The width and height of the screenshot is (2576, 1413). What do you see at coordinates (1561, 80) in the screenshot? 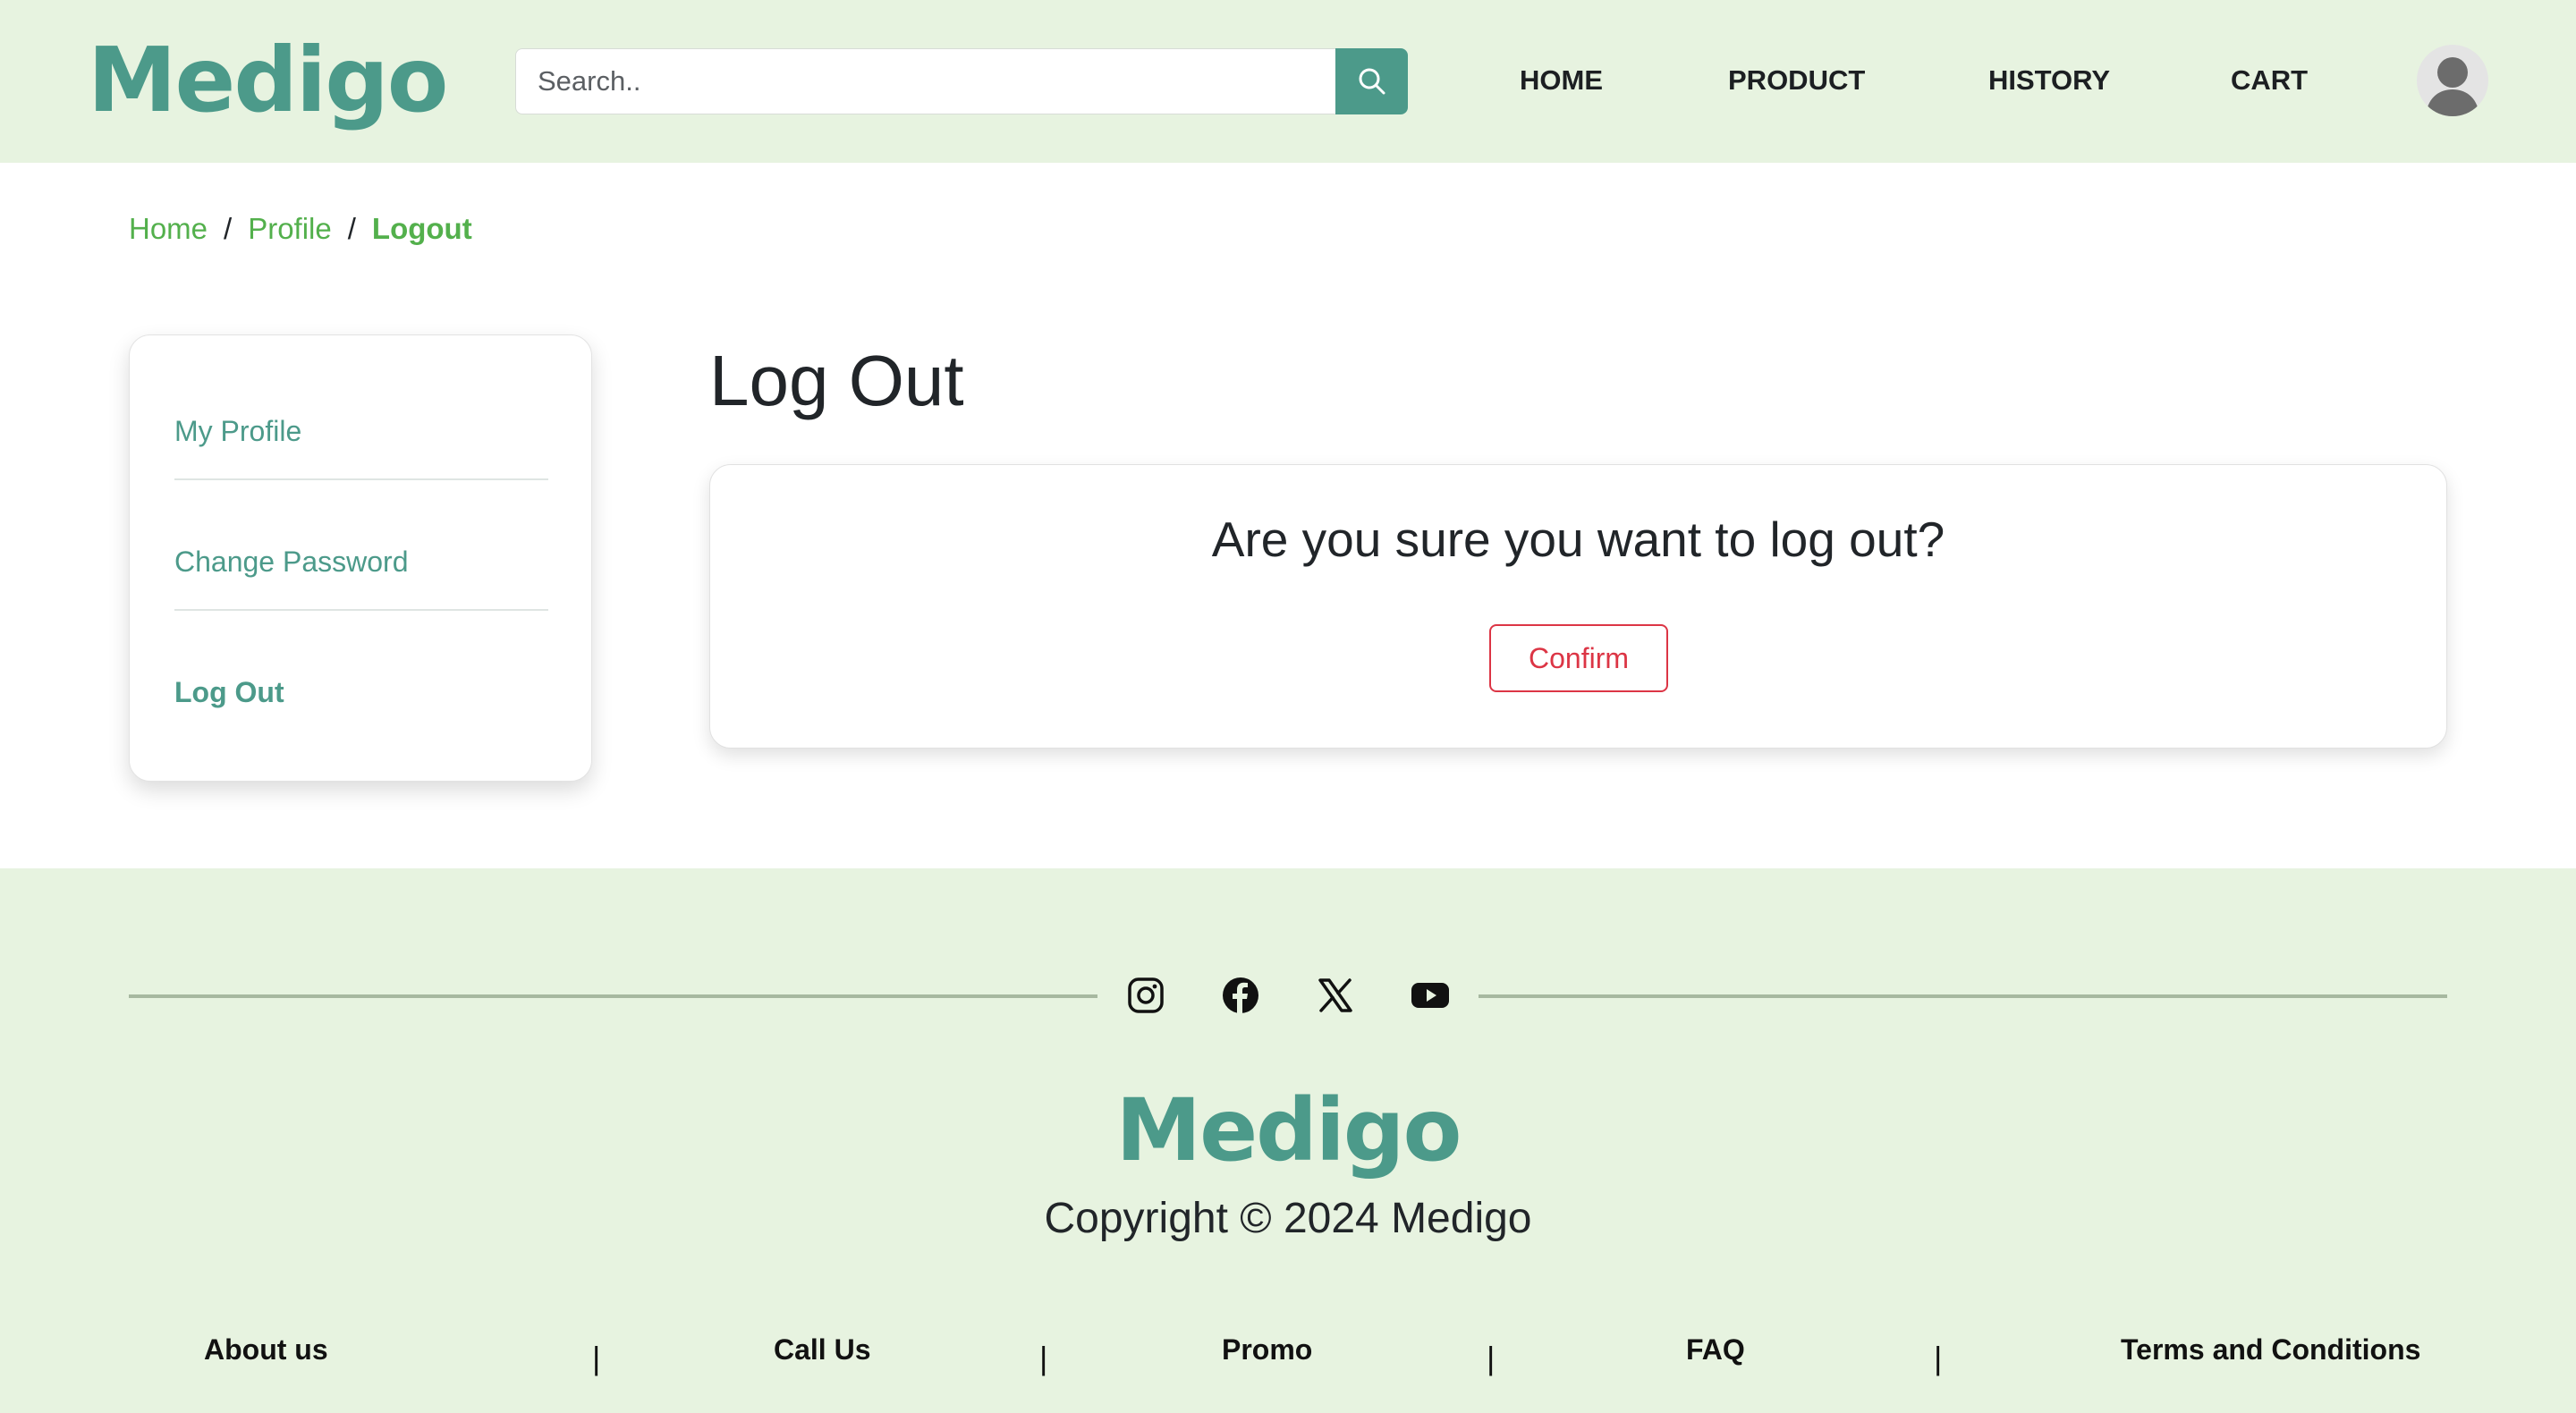
I see `nav-home: HOME` at bounding box center [1561, 80].